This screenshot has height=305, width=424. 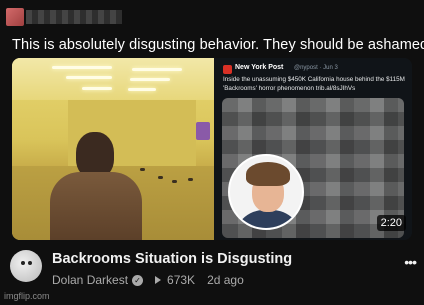 I want to click on upload-age: 2d ago, so click(x=225, y=280).